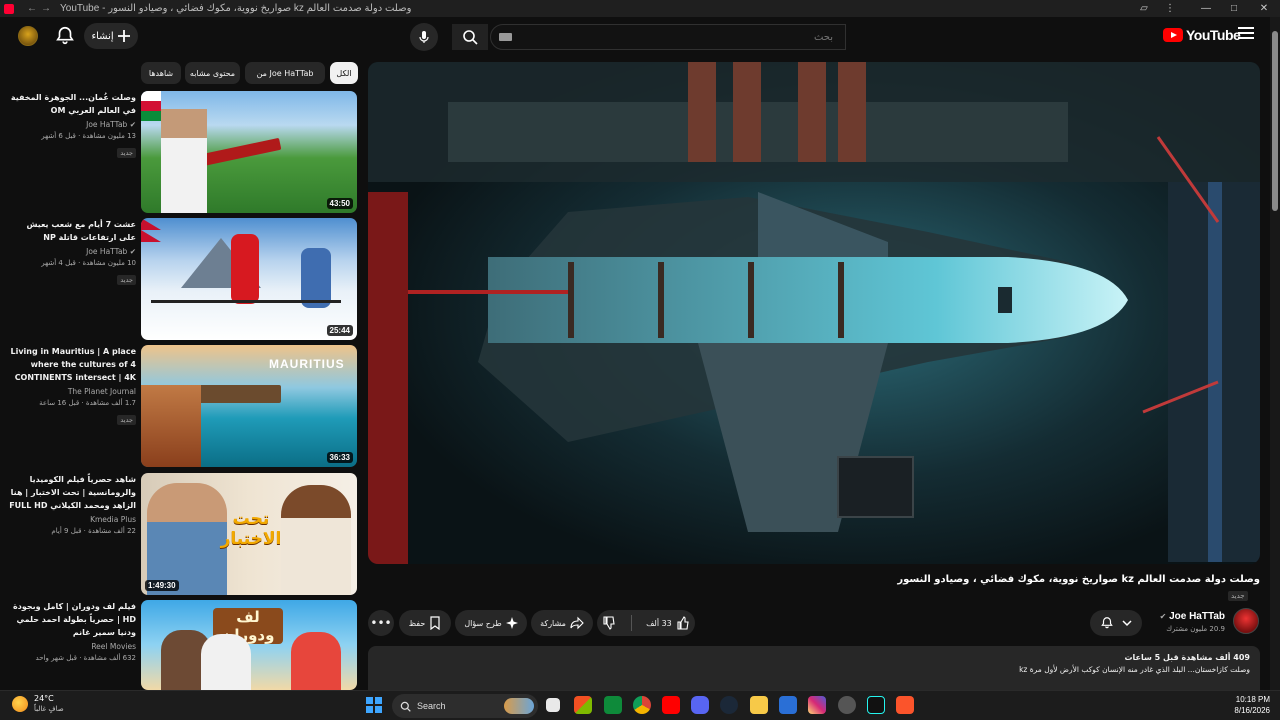  Describe the element at coordinates (425, 623) in the screenshot. I see `save-button: حفظ` at that location.